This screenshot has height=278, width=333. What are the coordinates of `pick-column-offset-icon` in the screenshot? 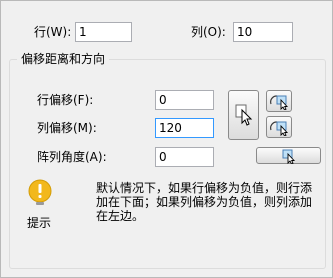 It's located at (279, 128).